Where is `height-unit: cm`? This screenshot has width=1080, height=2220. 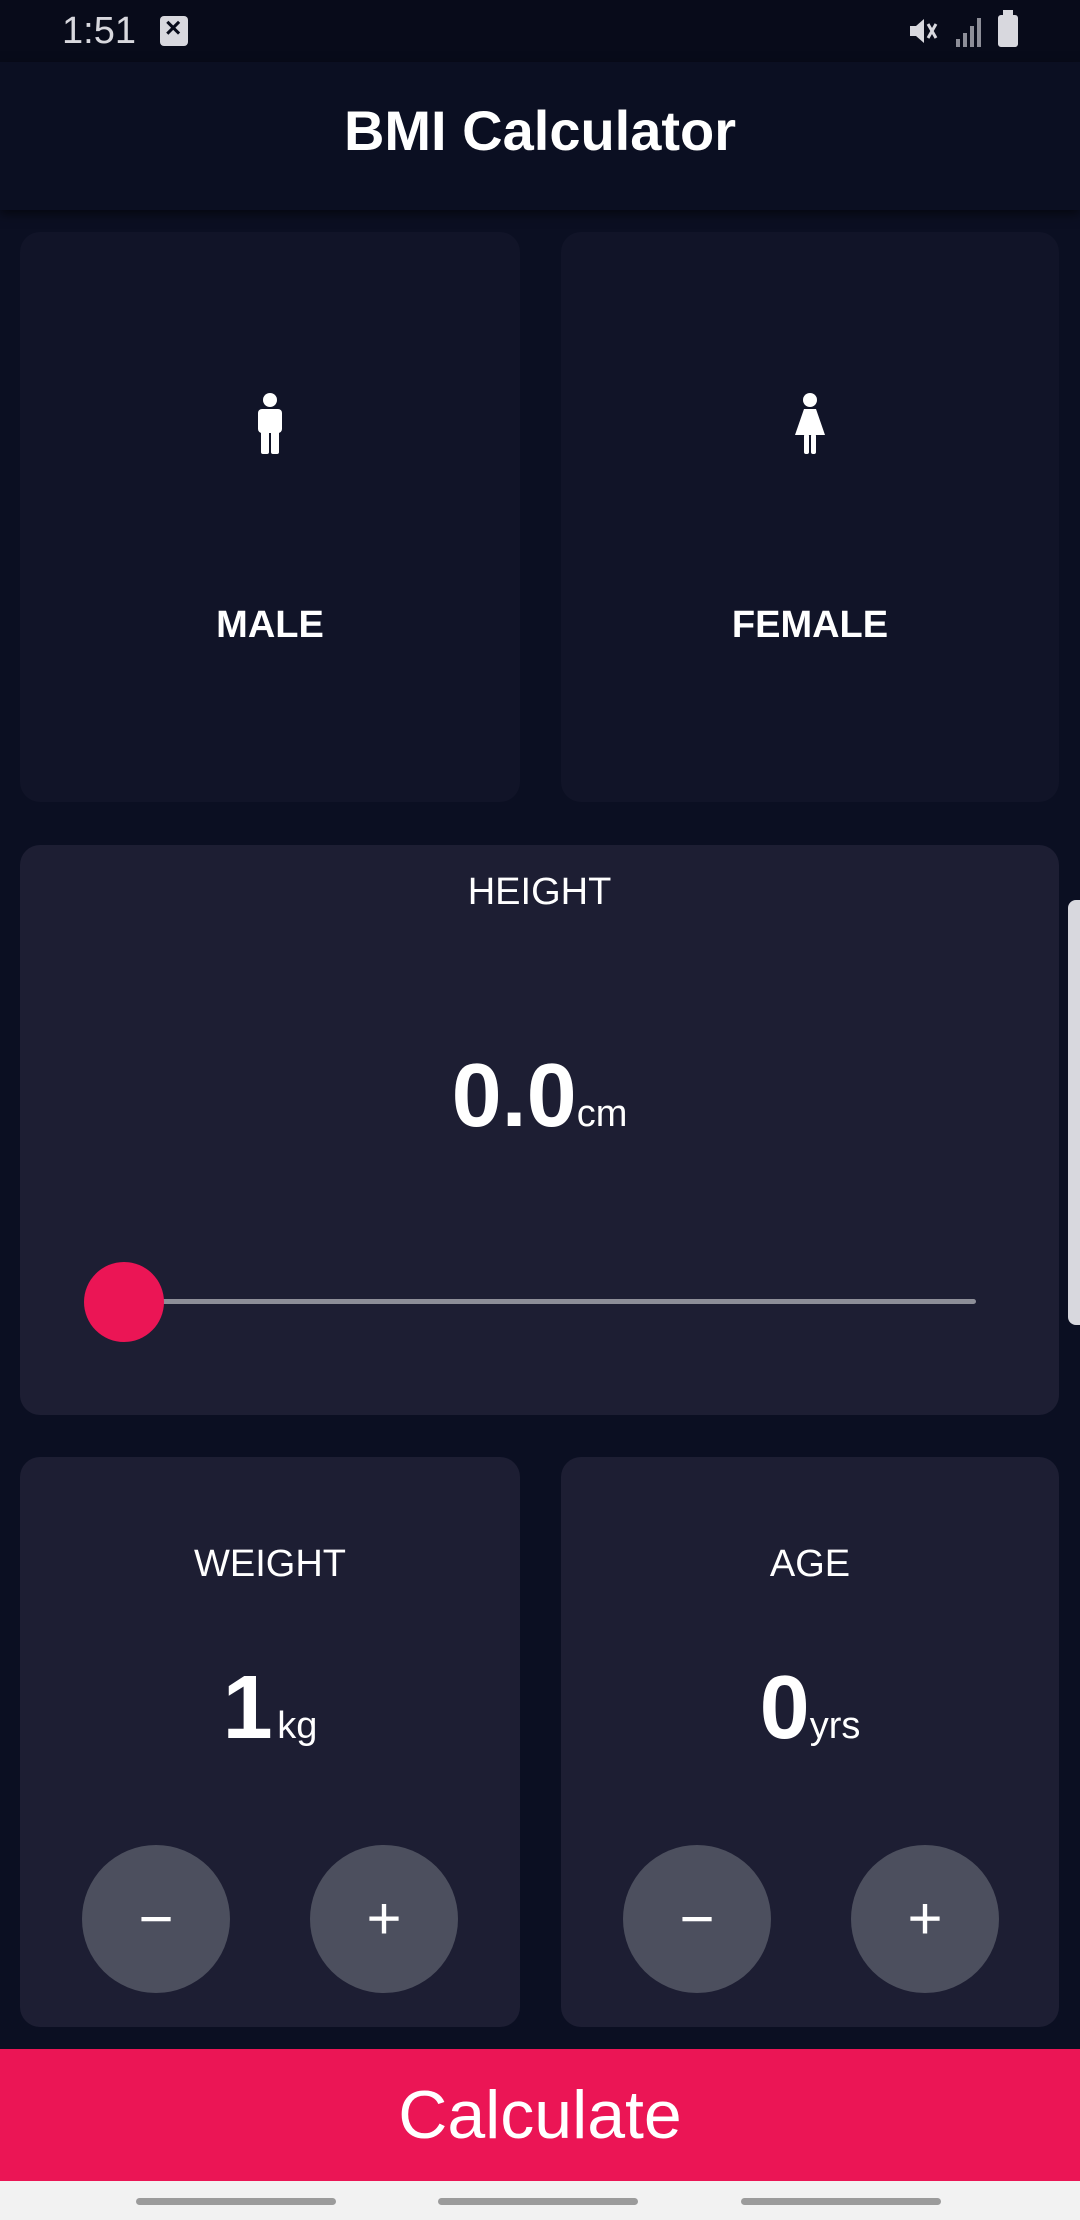 height-unit: cm is located at coordinates (602, 1114).